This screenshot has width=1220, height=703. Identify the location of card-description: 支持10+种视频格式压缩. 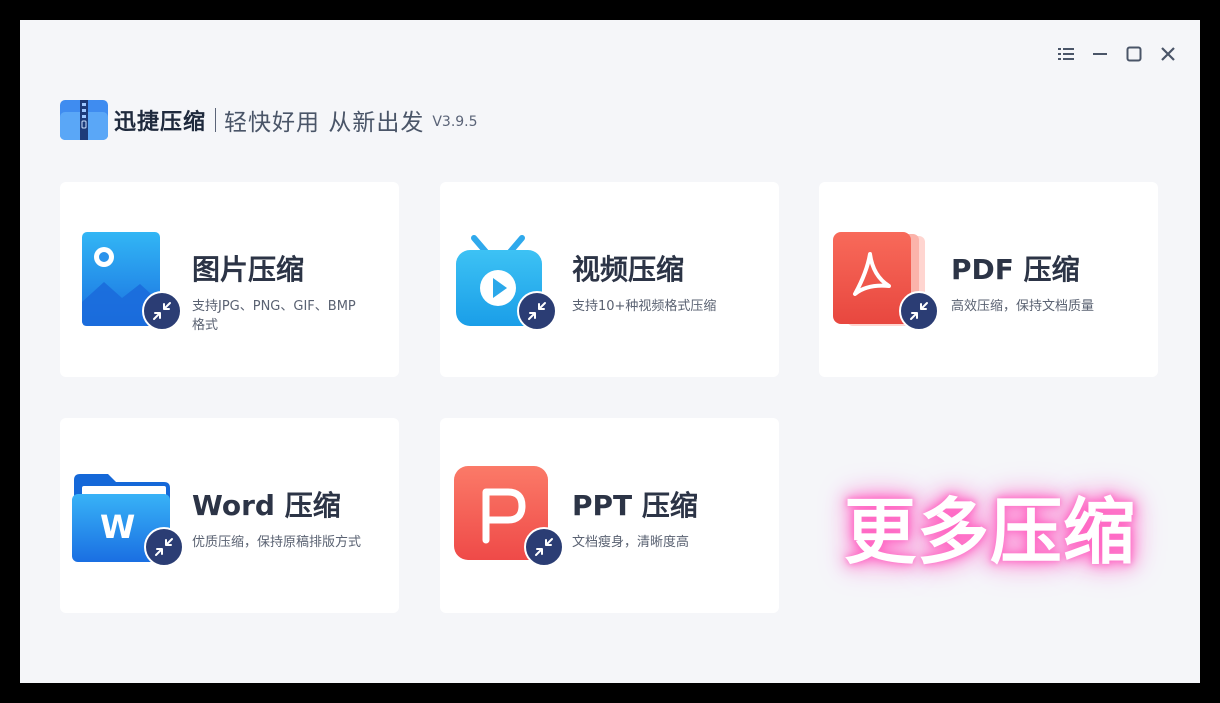
(644, 306).